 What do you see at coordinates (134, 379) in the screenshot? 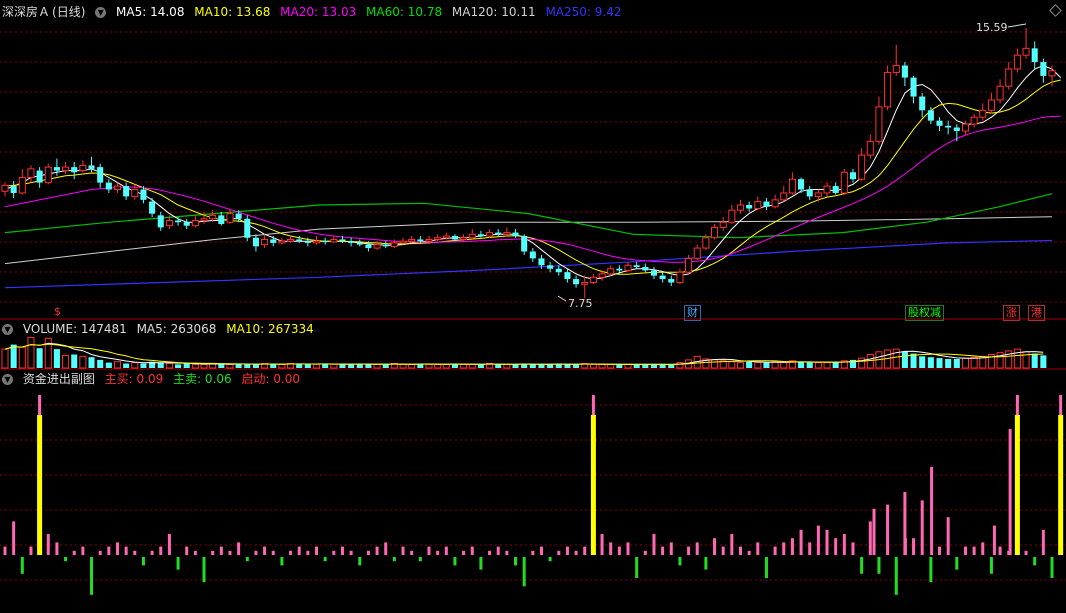
I see `main-buy-value: 主买: 0.09` at bounding box center [134, 379].